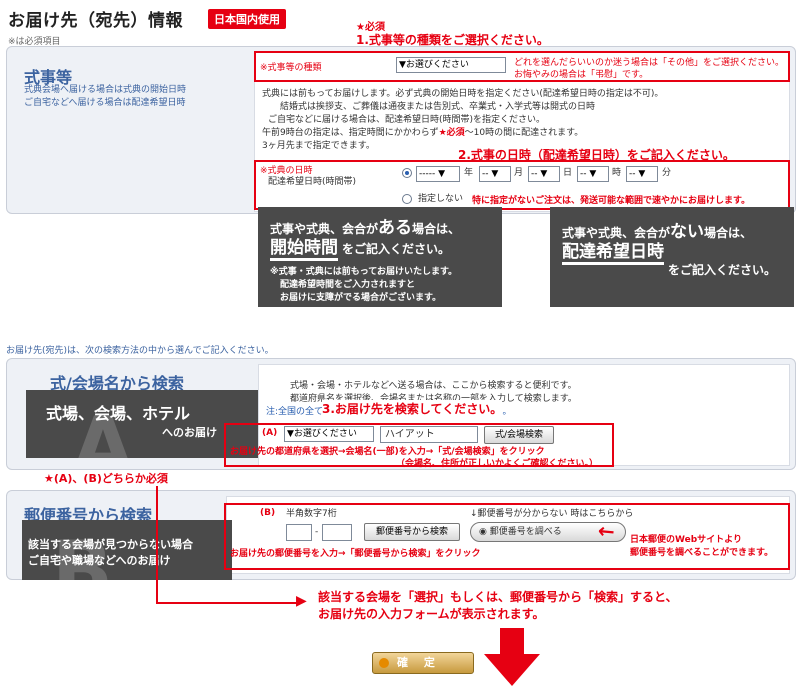  What do you see at coordinates (95, 21) in the screenshot?
I see `page-title: お届け先（宛先）情報` at bounding box center [95, 21].